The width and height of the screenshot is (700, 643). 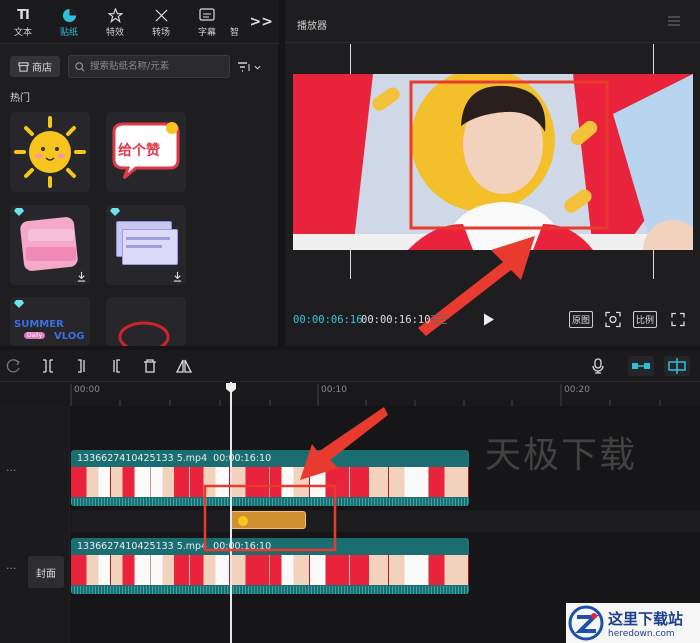 I want to click on sticker-tile-window, so click(x=146, y=245).